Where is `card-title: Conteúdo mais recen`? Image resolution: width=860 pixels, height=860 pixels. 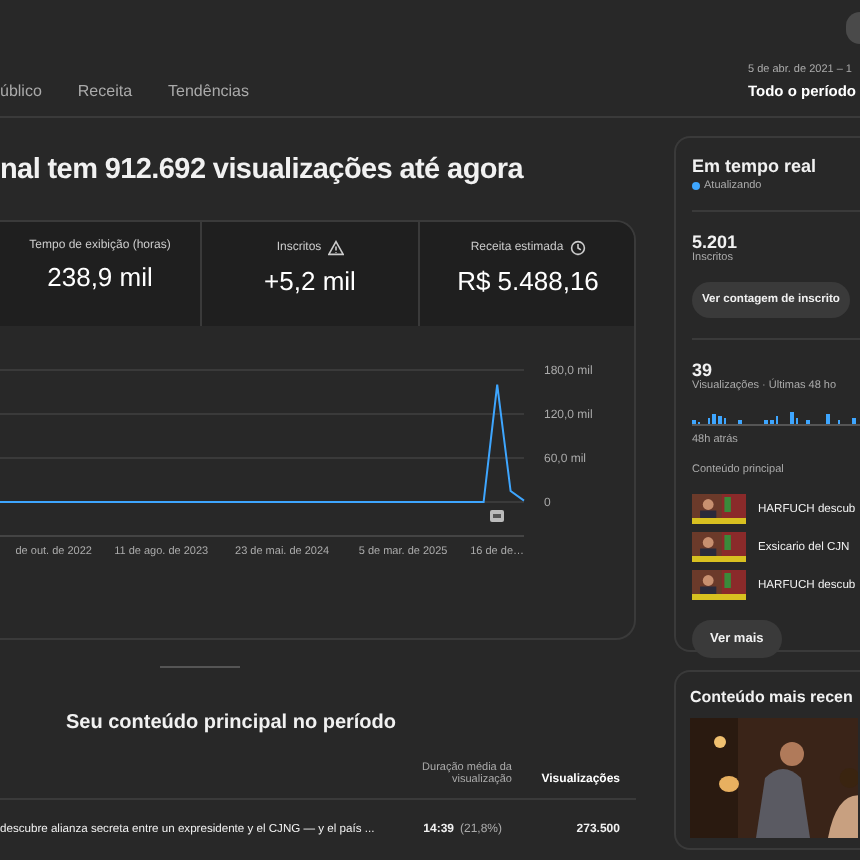 card-title: Conteúdo mais recen is located at coordinates (772, 697).